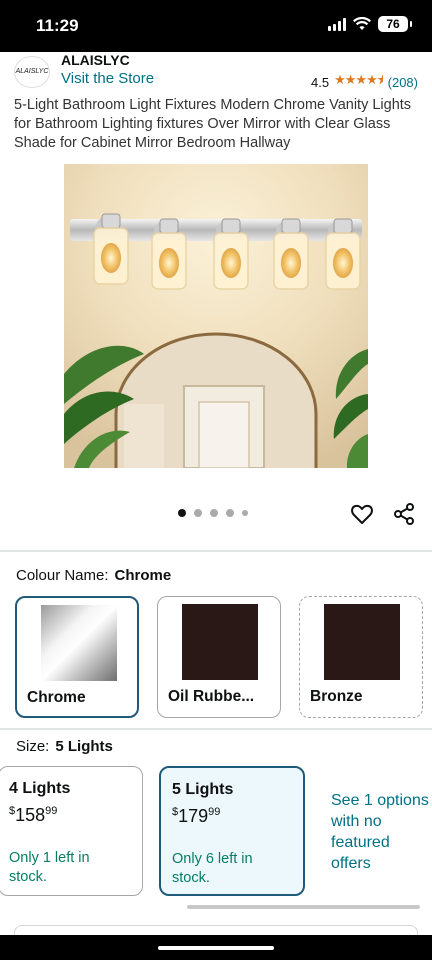 The height and width of the screenshot is (960, 432). I want to click on colour-option-chrome: Chrome, so click(77, 657).